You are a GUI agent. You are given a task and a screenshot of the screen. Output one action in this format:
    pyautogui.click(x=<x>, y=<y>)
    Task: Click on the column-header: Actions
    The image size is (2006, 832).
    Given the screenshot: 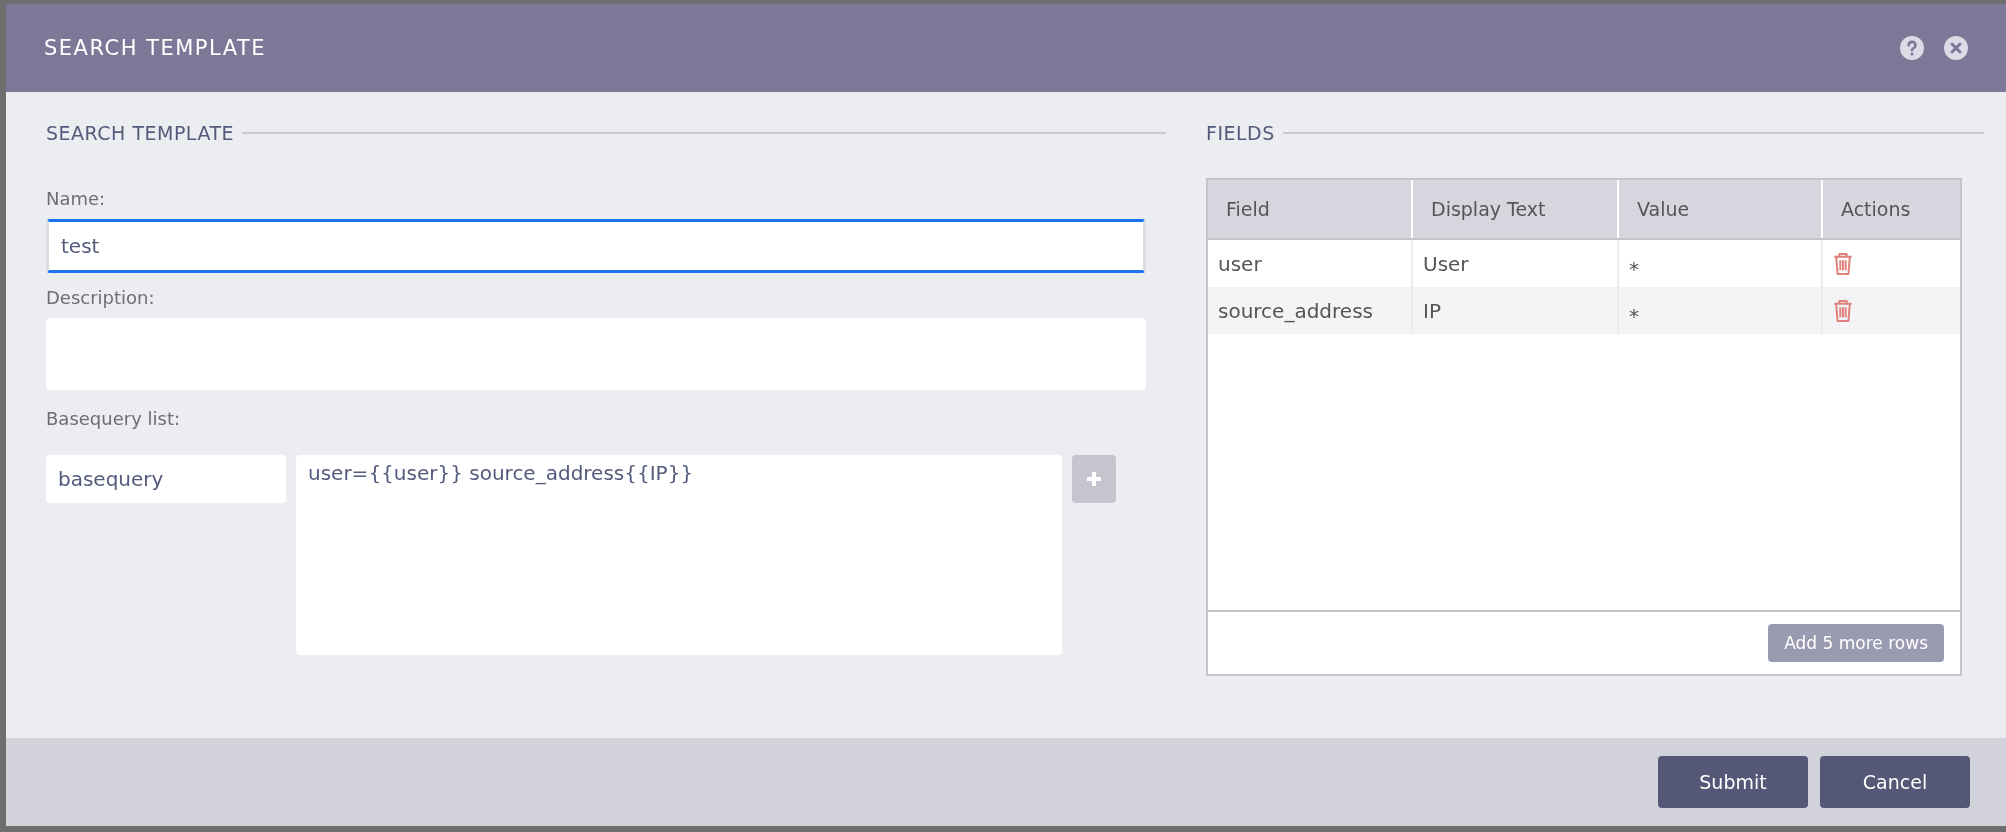 What is the action you would take?
    pyautogui.click(x=1876, y=209)
    